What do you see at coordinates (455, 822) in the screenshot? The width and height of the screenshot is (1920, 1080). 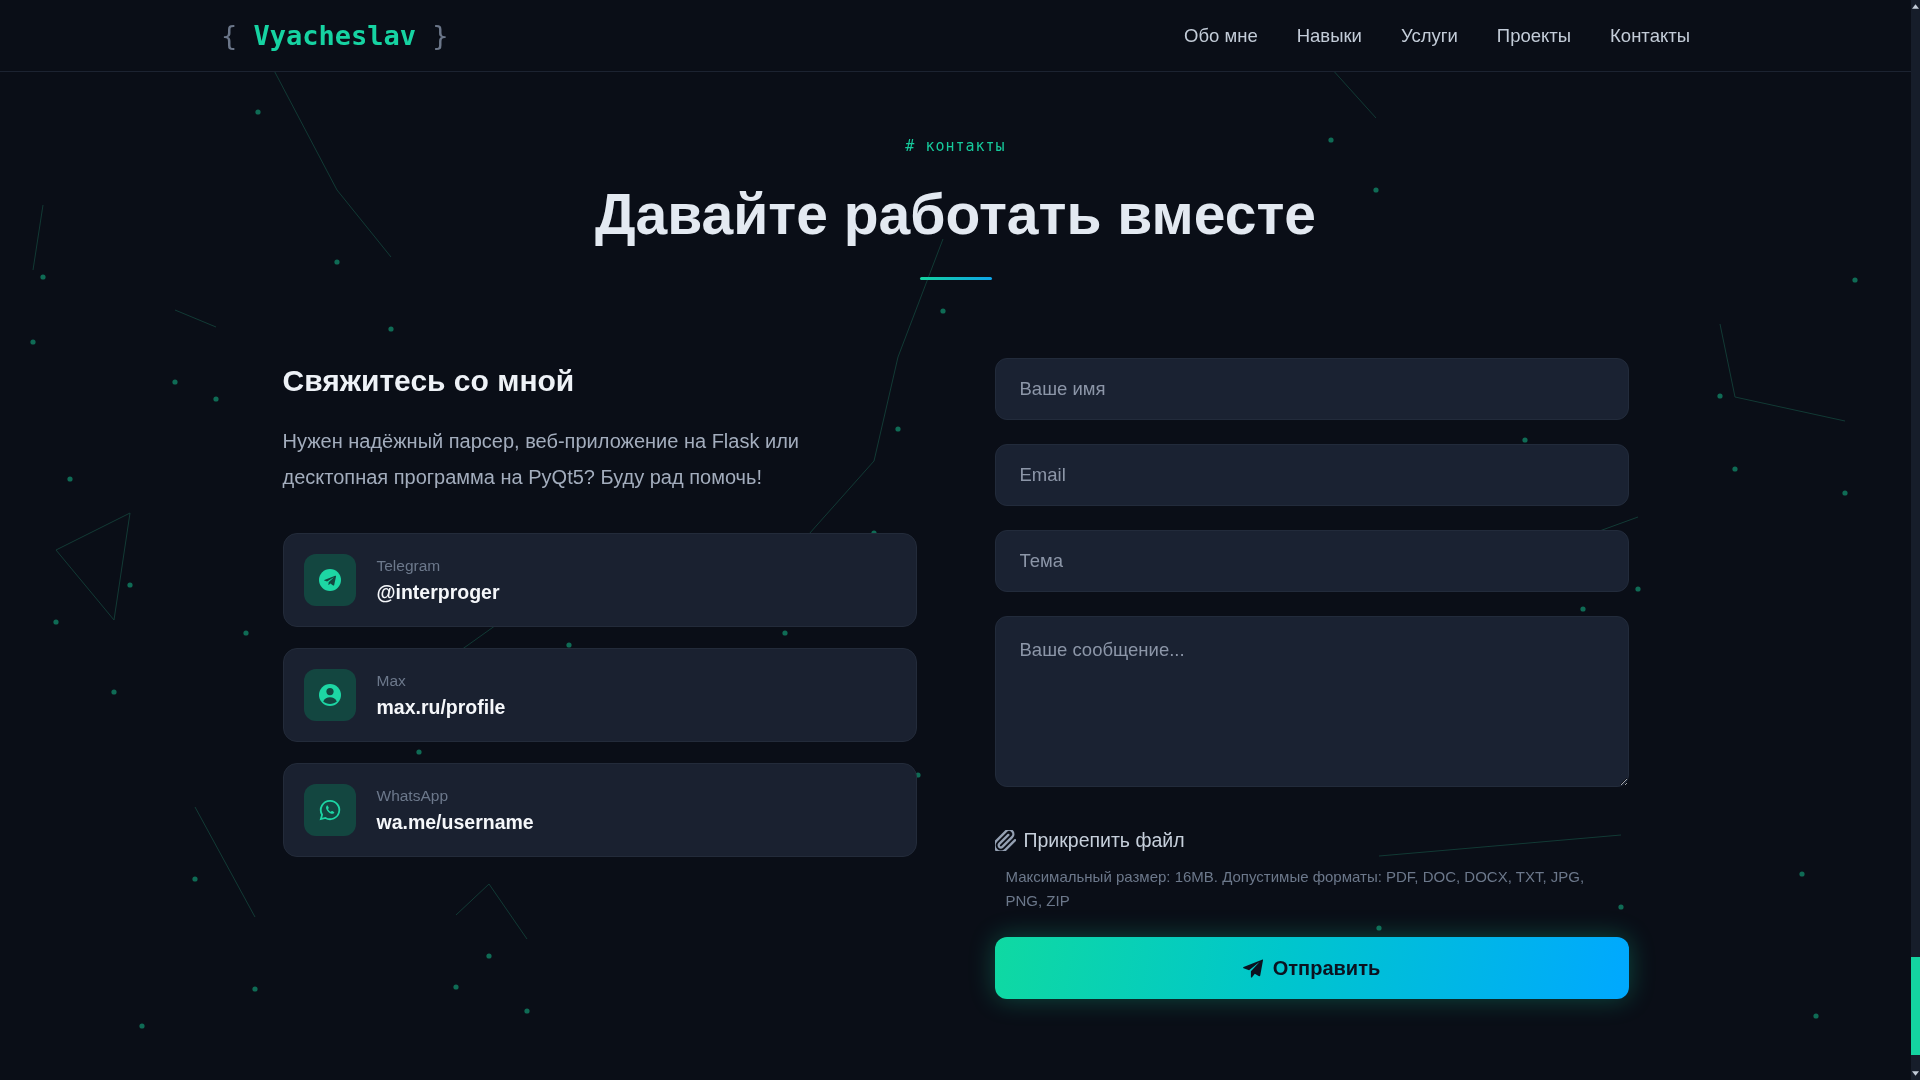 I see `contact-value: wa.me/username` at bounding box center [455, 822].